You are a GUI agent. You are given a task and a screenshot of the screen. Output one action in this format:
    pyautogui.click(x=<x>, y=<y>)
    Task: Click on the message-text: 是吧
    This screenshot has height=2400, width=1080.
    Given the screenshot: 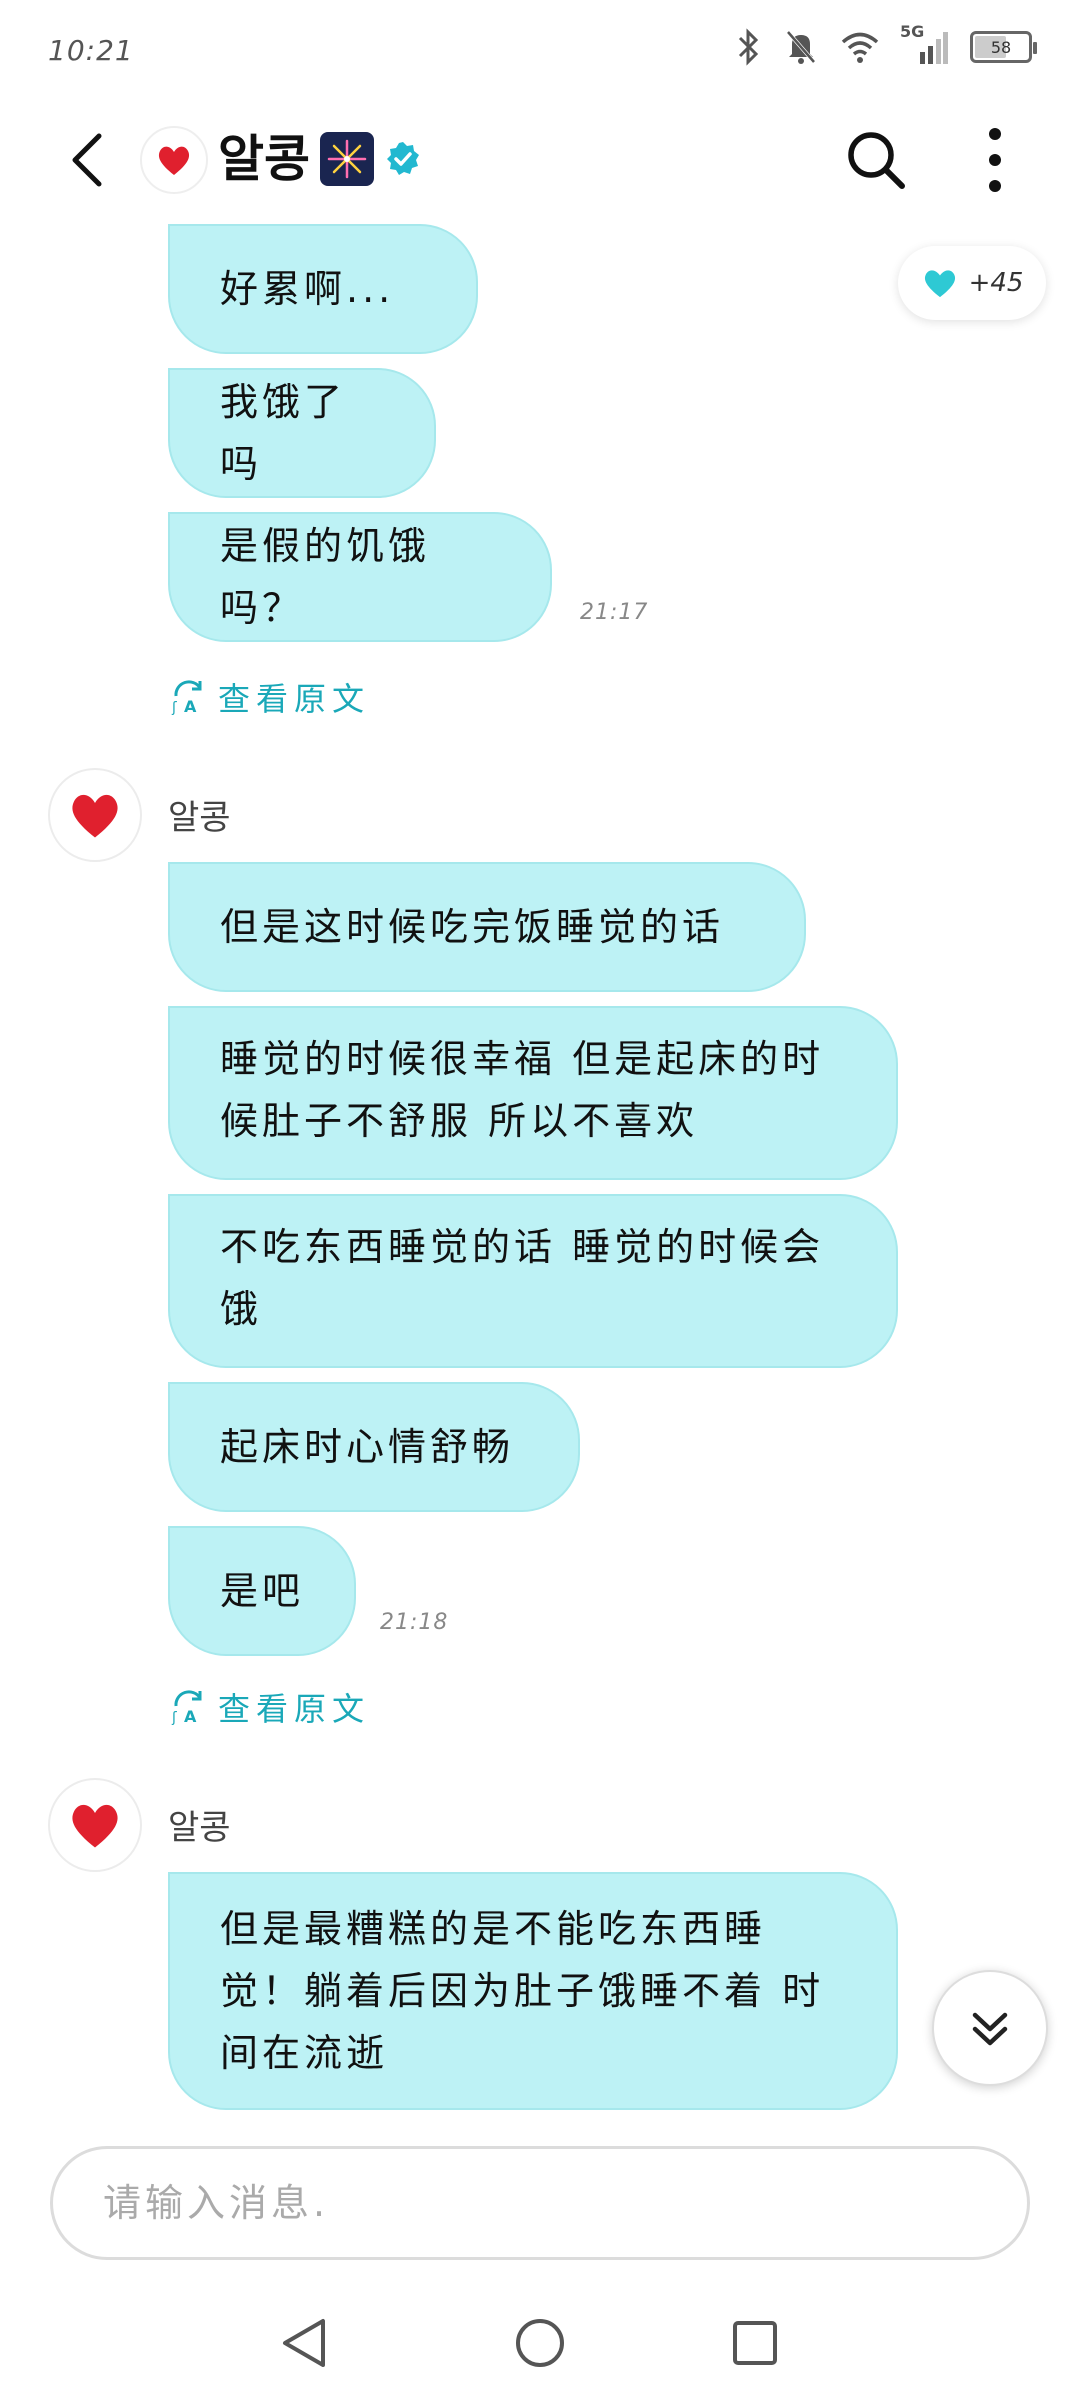 What is the action you would take?
    pyautogui.click(x=262, y=1591)
    